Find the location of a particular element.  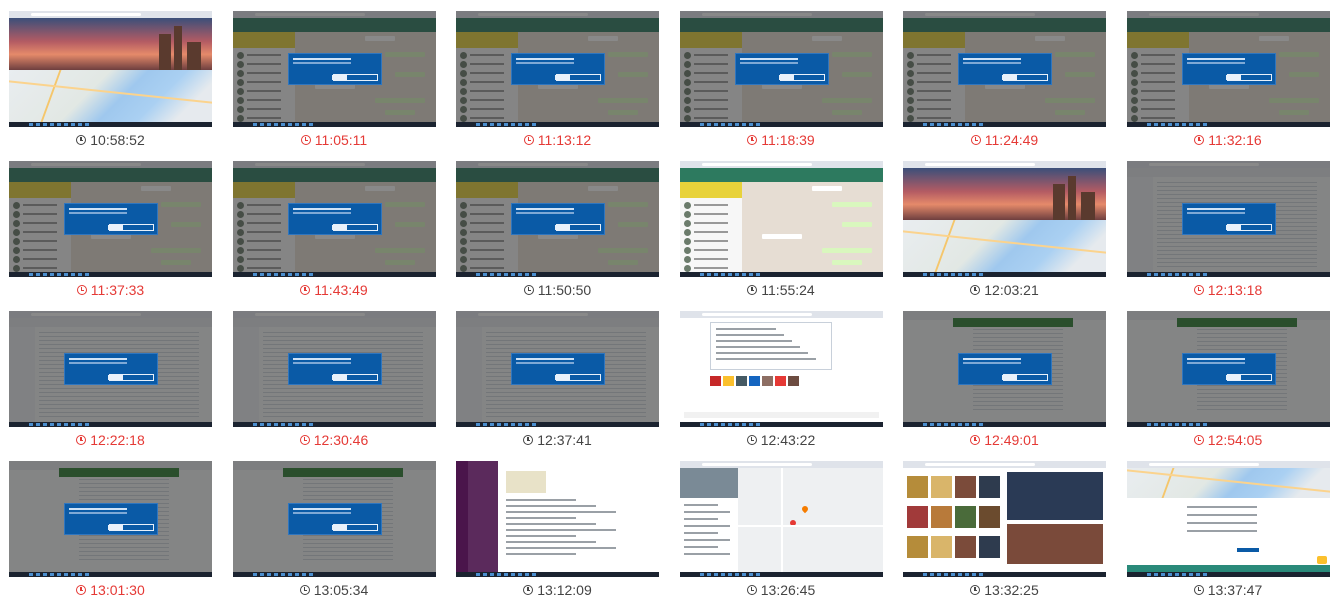

timestamp-caption: 12:30:46 is located at coordinates (334, 440).